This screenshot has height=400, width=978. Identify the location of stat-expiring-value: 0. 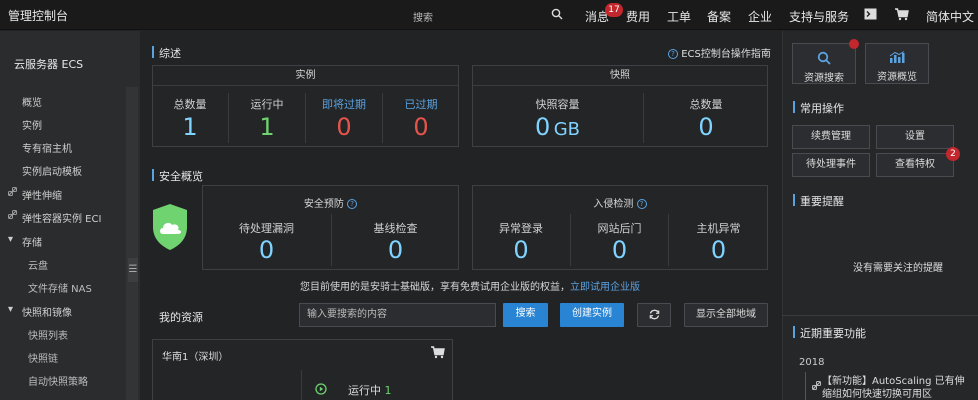
(344, 127).